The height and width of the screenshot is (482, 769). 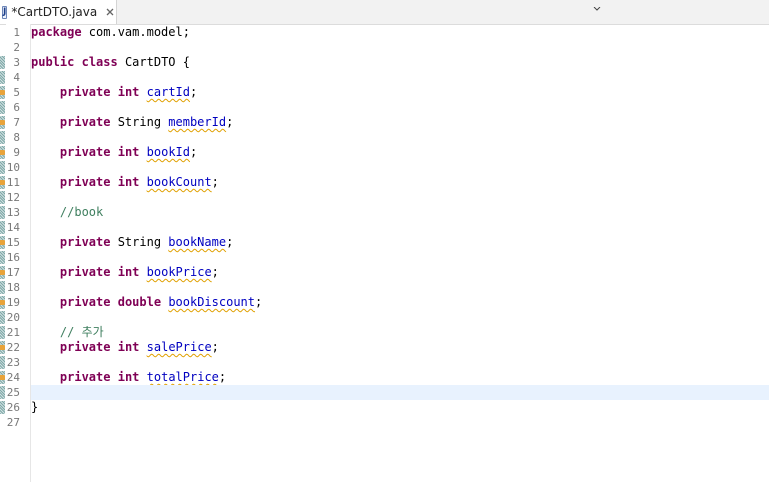 What do you see at coordinates (16, 122) in the screenshot?
I see `line-number: 7` at bounding box center [16, 122].